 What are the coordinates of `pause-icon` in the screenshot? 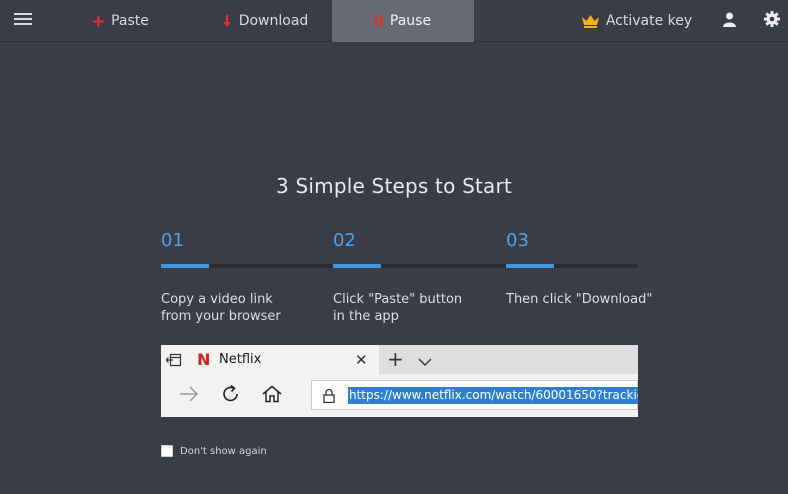 It's located at (378, 21).